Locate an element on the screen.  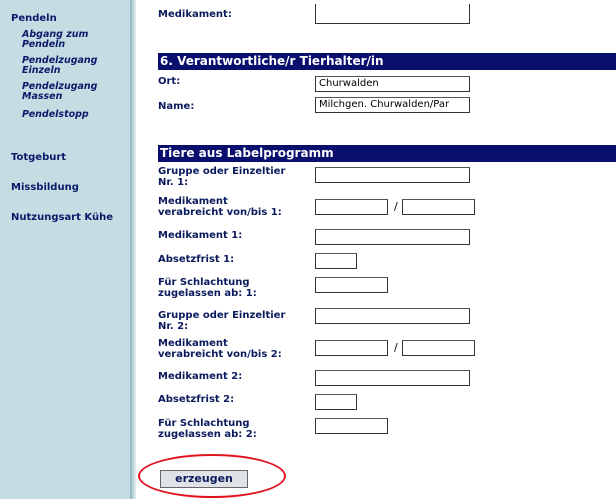
ort-input: Churwalden is located at coordinates (392, 84).